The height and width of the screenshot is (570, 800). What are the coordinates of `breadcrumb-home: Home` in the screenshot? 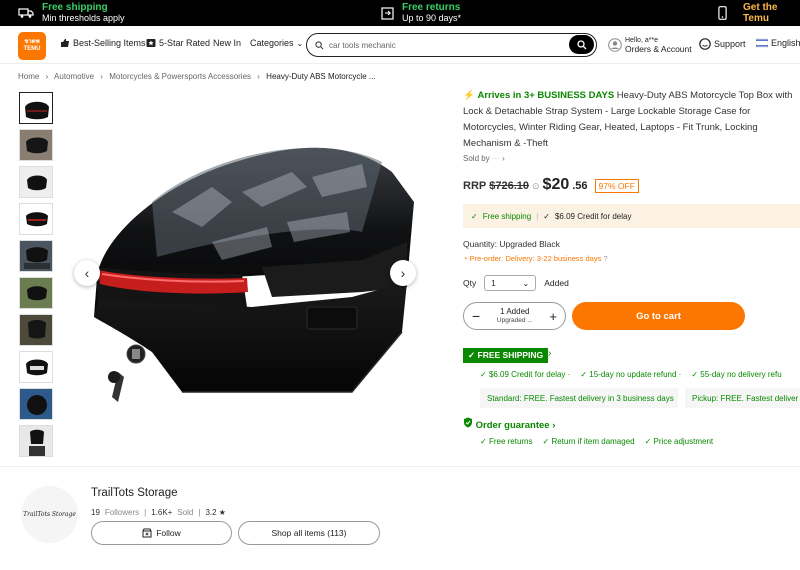 It's located at (28, 76).